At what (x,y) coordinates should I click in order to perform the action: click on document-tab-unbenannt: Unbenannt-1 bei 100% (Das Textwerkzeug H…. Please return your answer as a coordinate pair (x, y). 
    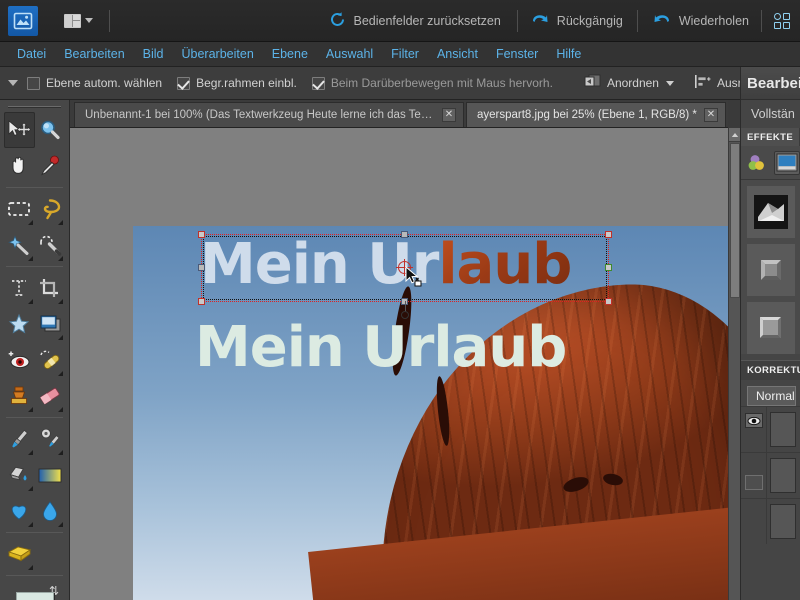
    Looking at the image, I should click on (269, 114).